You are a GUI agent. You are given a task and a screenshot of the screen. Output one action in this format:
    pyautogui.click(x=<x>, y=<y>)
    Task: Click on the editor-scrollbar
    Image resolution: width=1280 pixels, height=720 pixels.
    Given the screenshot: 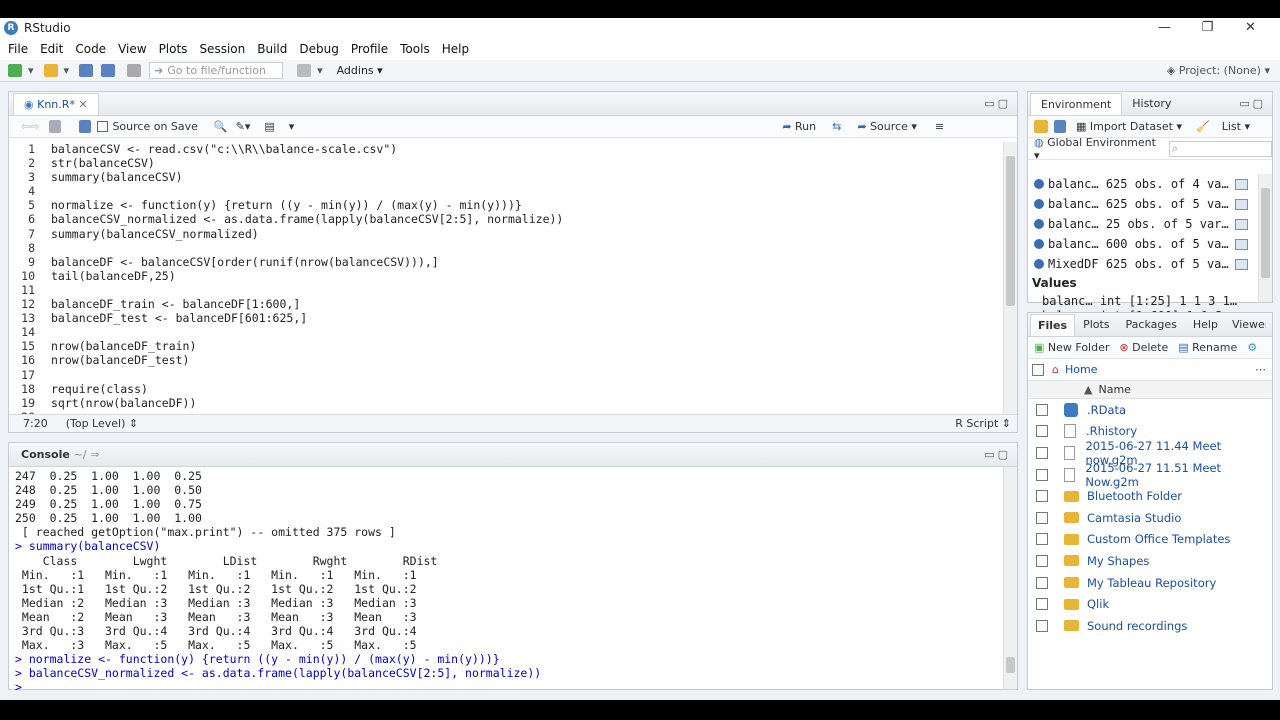 What is the action you would take?
    pyautogui.click(x=1010, y=278)
    